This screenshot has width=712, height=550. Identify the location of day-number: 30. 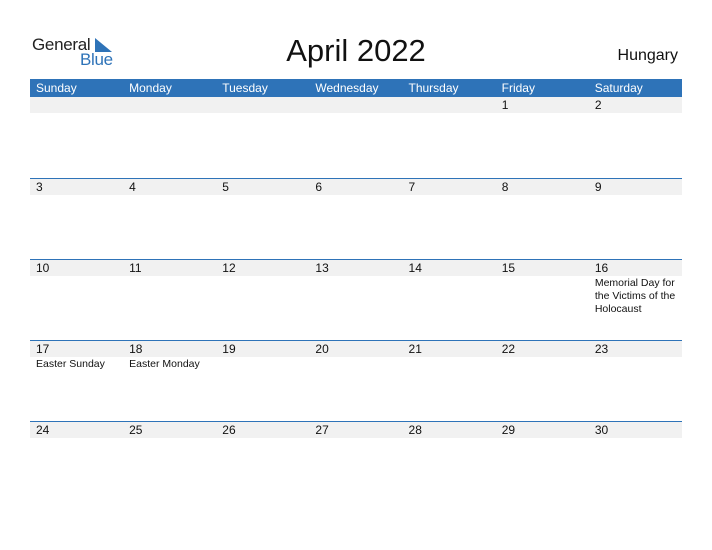
(601, 430).